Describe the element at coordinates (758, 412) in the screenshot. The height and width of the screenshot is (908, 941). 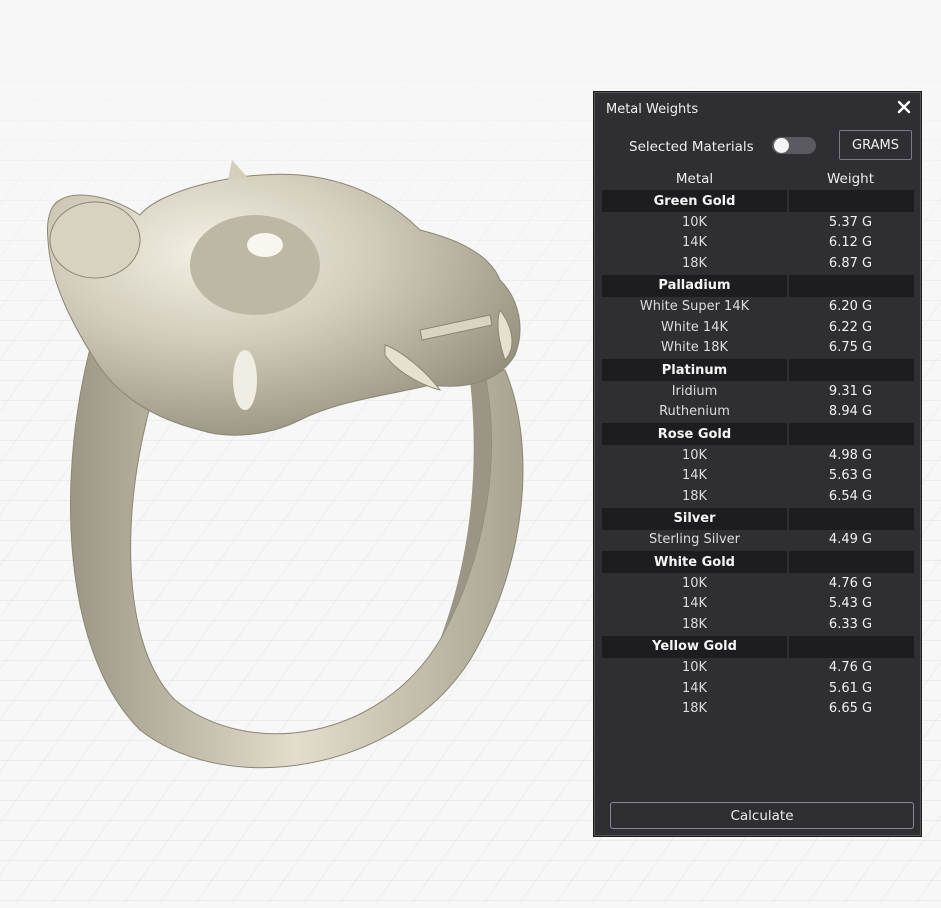
I see `table-row: Ruthenium 8.94 G` at that location.